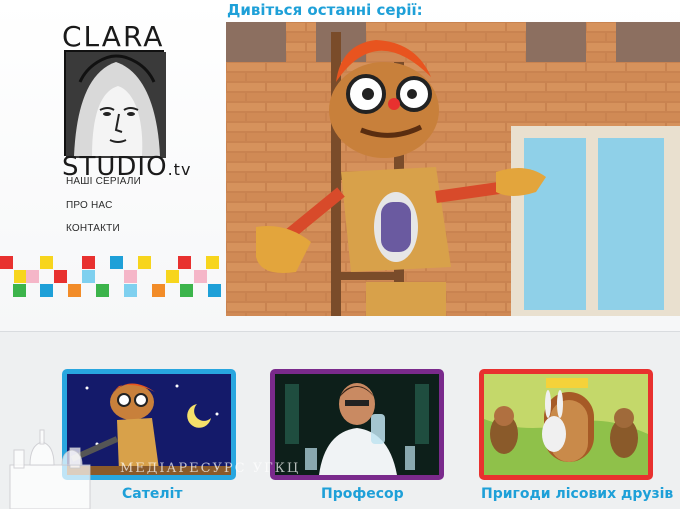 This screenshot has height=509, width=680. I want to click on nav-item-about: ПРО НАС, so click(103, 212).